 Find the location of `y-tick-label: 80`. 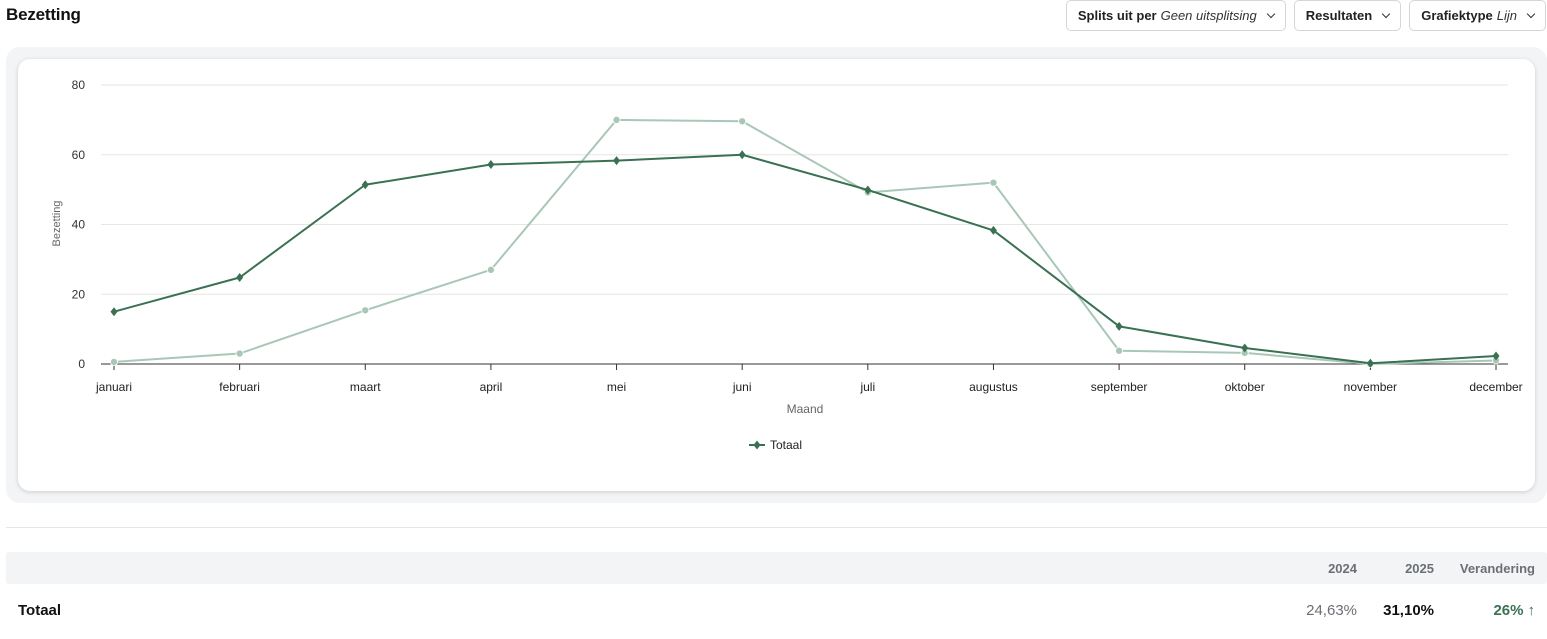

y-tick-label: 80 is located at coordinates (79, 85).